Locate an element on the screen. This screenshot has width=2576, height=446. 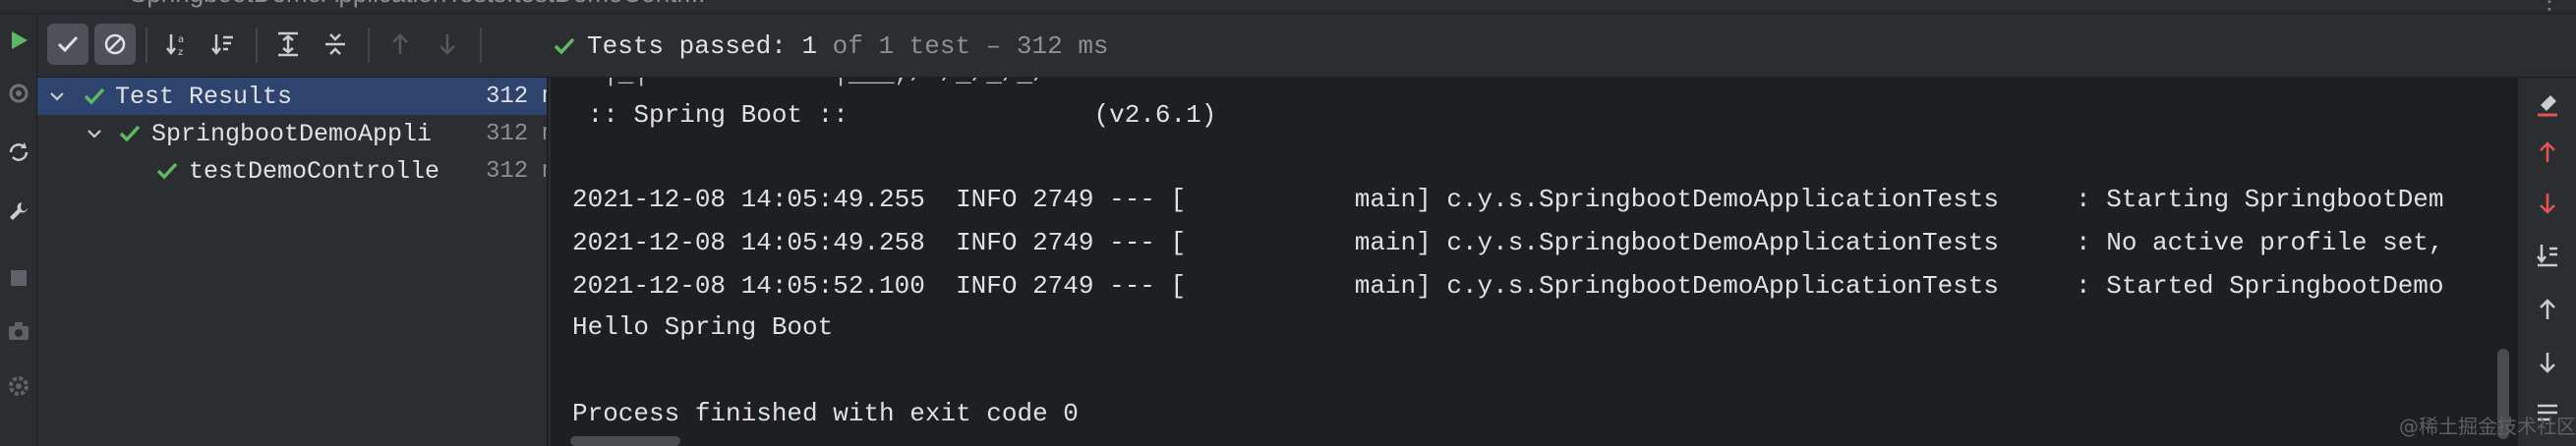
ignored-icon is located at coordinates (115, 44).